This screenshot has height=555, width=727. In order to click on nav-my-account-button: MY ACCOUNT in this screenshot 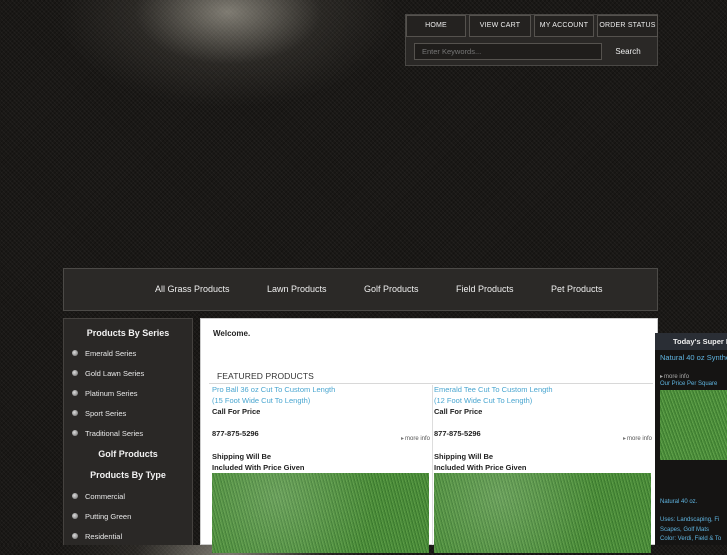, I will do `click(564, 26)`.